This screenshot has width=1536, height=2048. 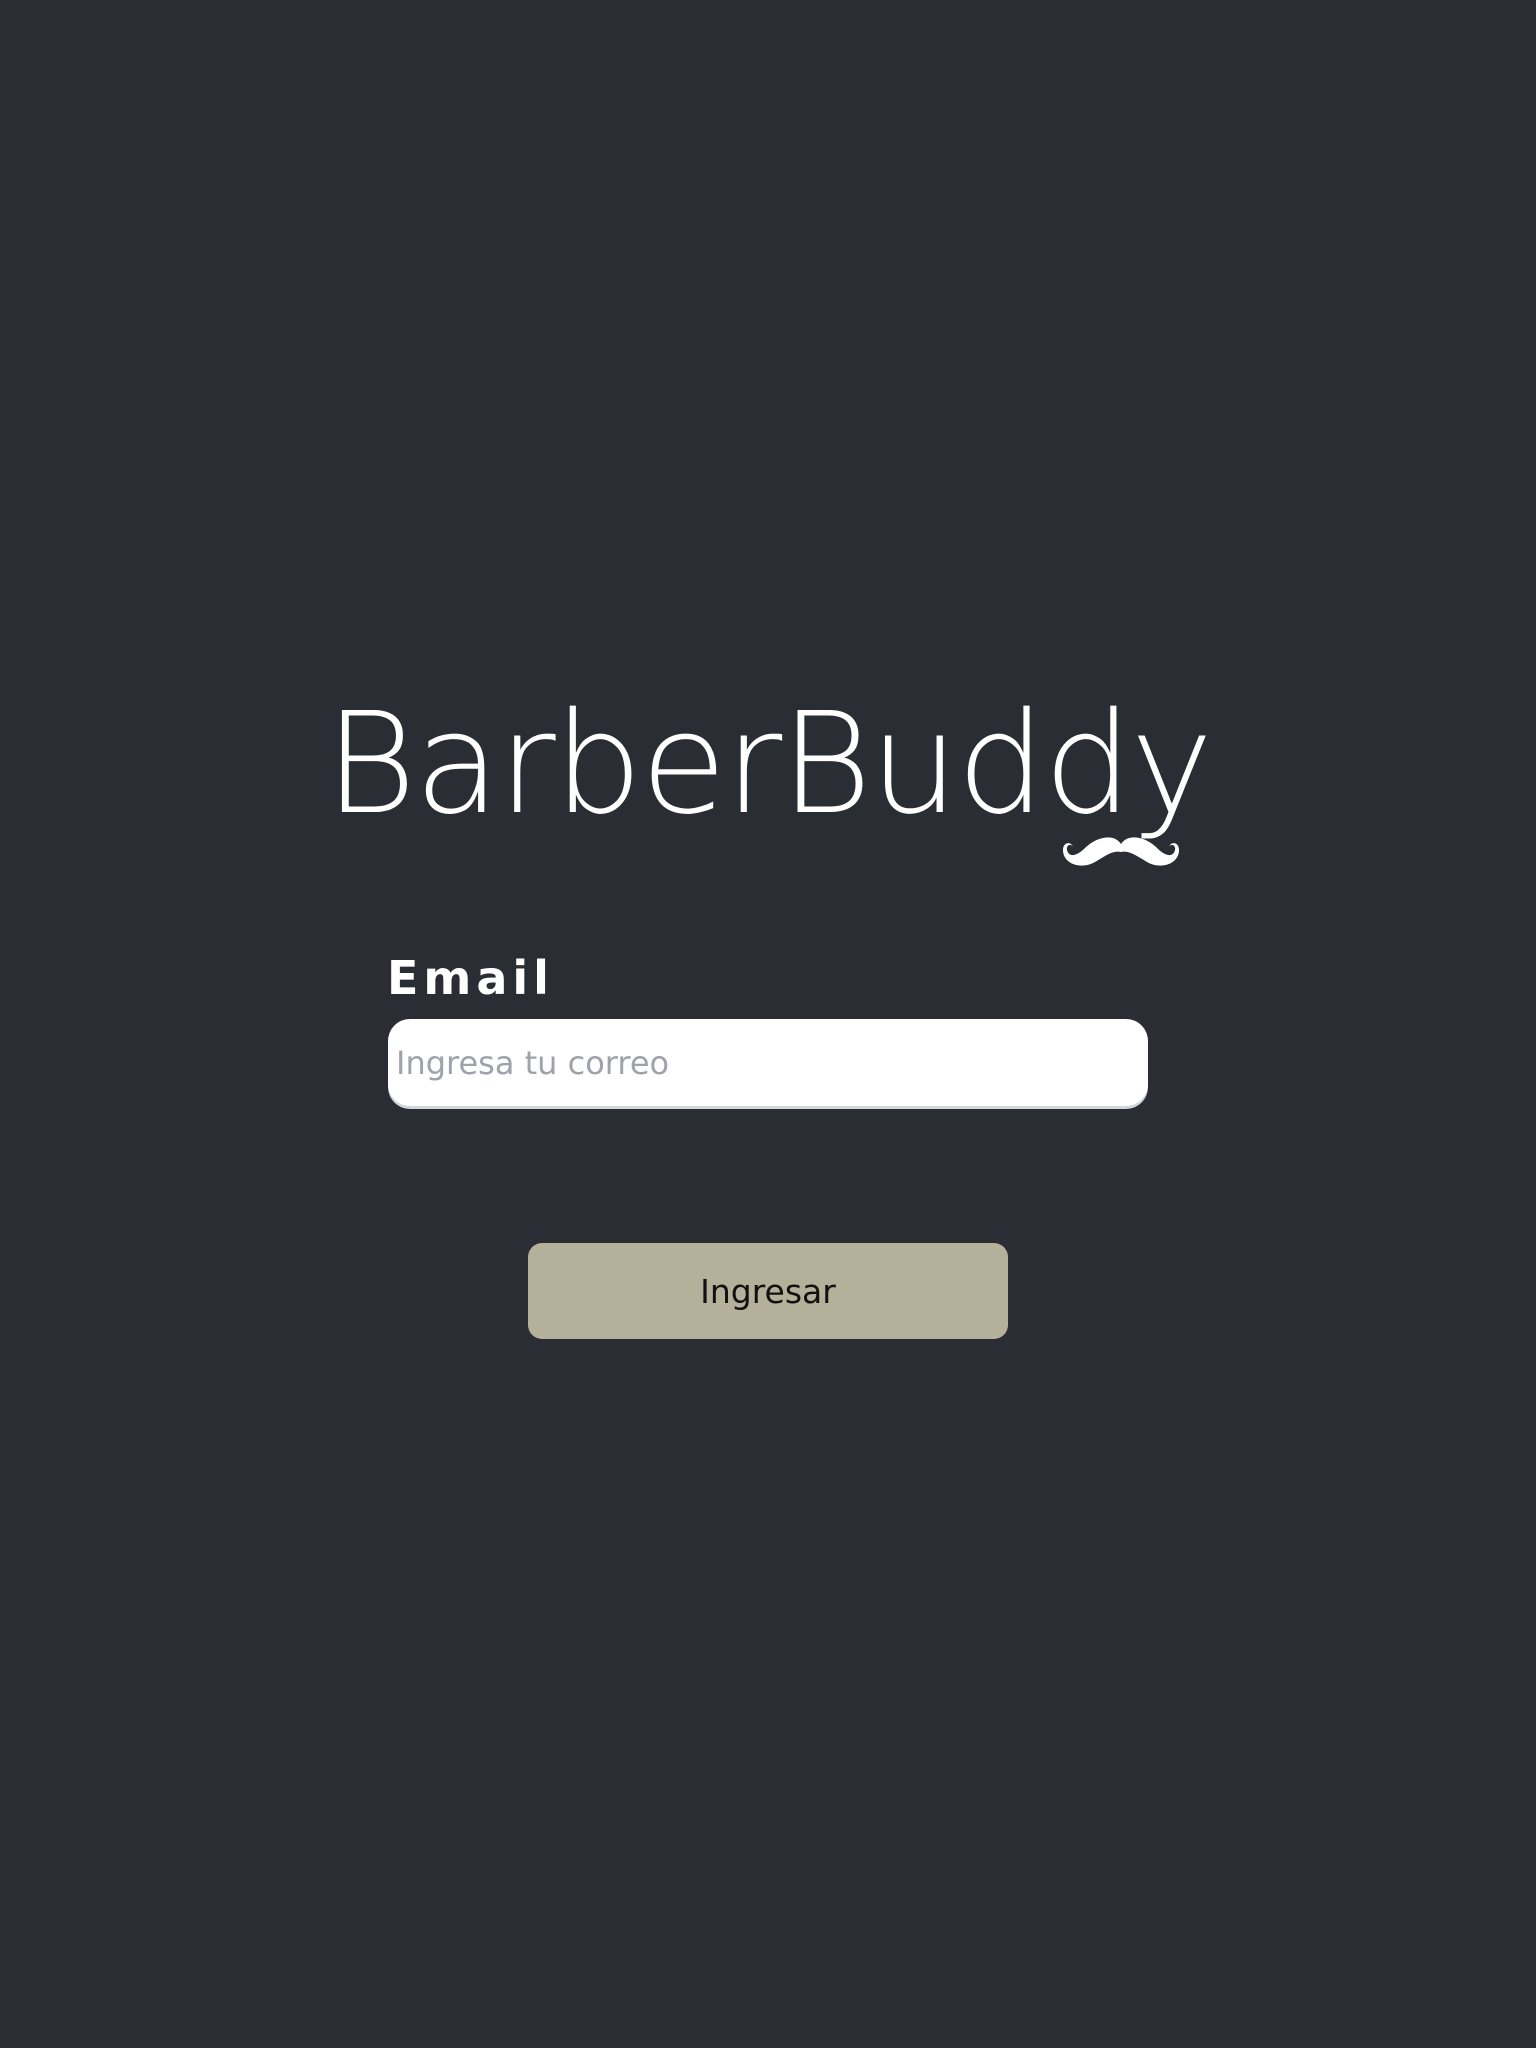 What do you see at coordinates (768, 1291) in the screenshot?
I see `login-button: Ingresar` at bounding box center [768, 1291].